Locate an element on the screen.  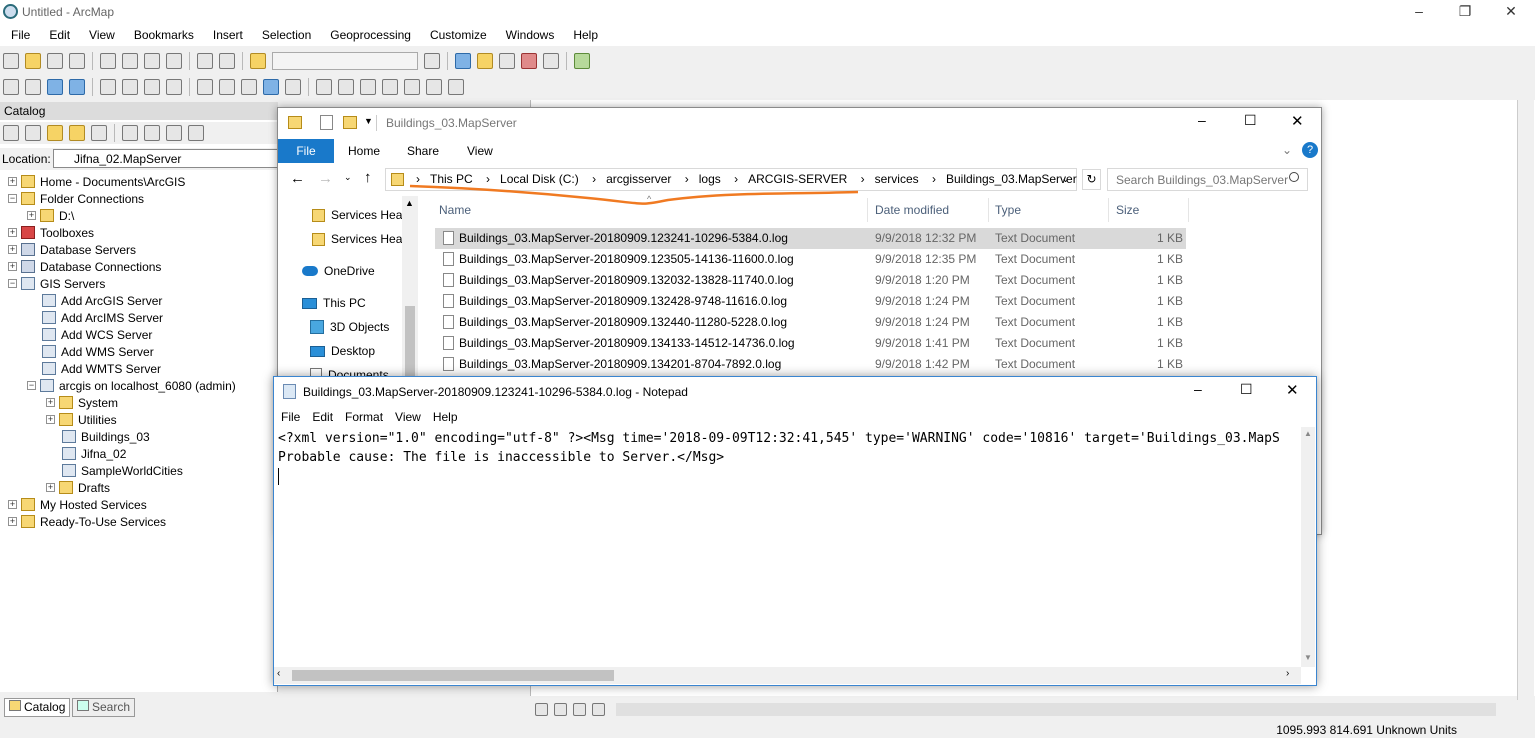
map-scale-combo is located at coordinates (345, 61).